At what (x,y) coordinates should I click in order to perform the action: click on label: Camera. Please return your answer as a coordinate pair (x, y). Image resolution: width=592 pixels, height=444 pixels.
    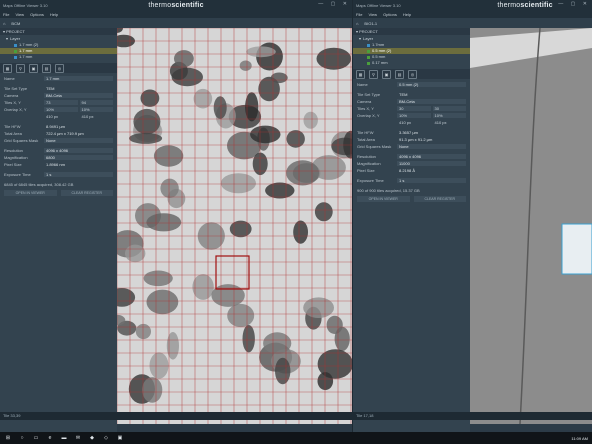
    Looking at the image, I should click on (11, 95).